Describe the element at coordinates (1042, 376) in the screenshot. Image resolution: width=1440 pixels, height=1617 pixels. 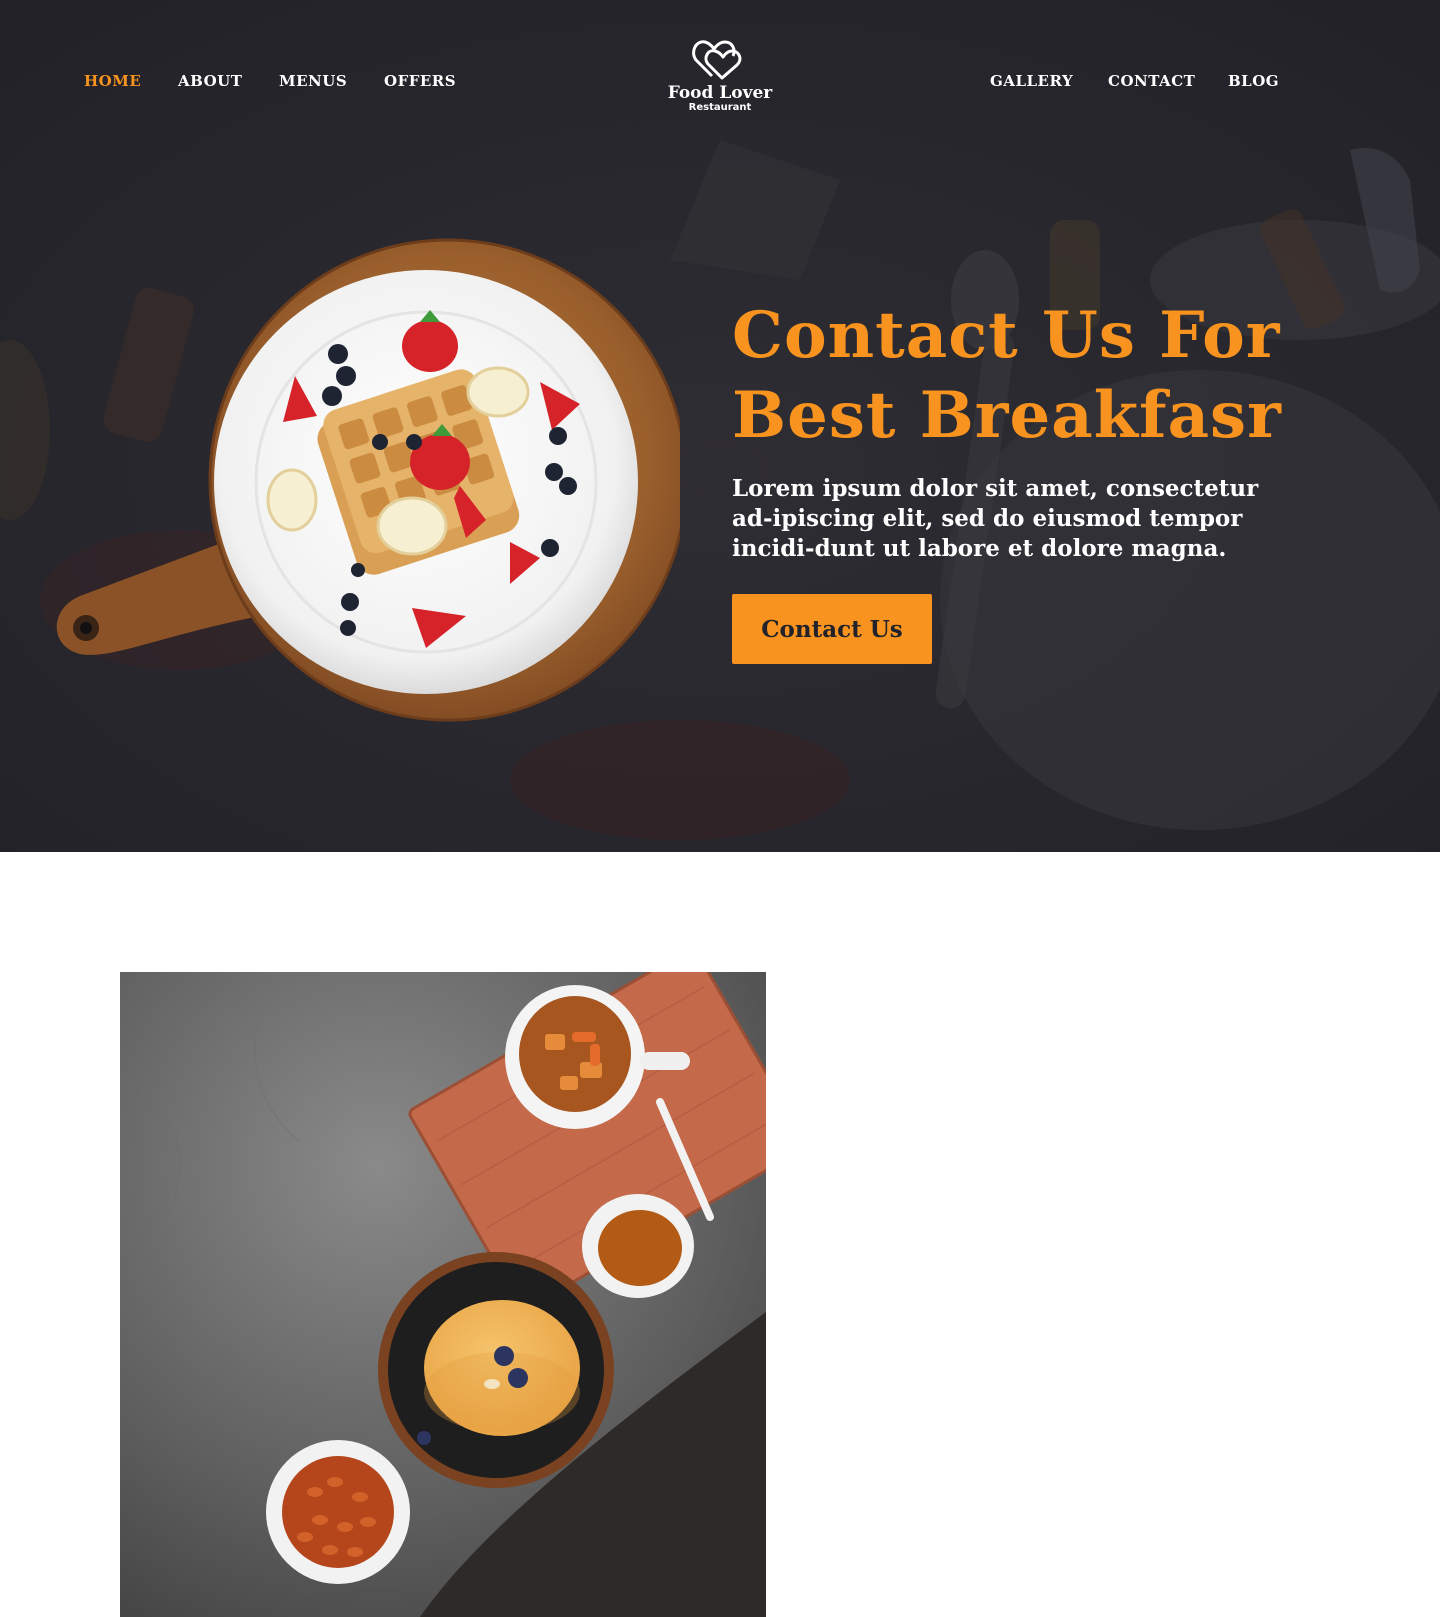
I see `hero-title: Contact Us For Best Breakfasr` at that location.